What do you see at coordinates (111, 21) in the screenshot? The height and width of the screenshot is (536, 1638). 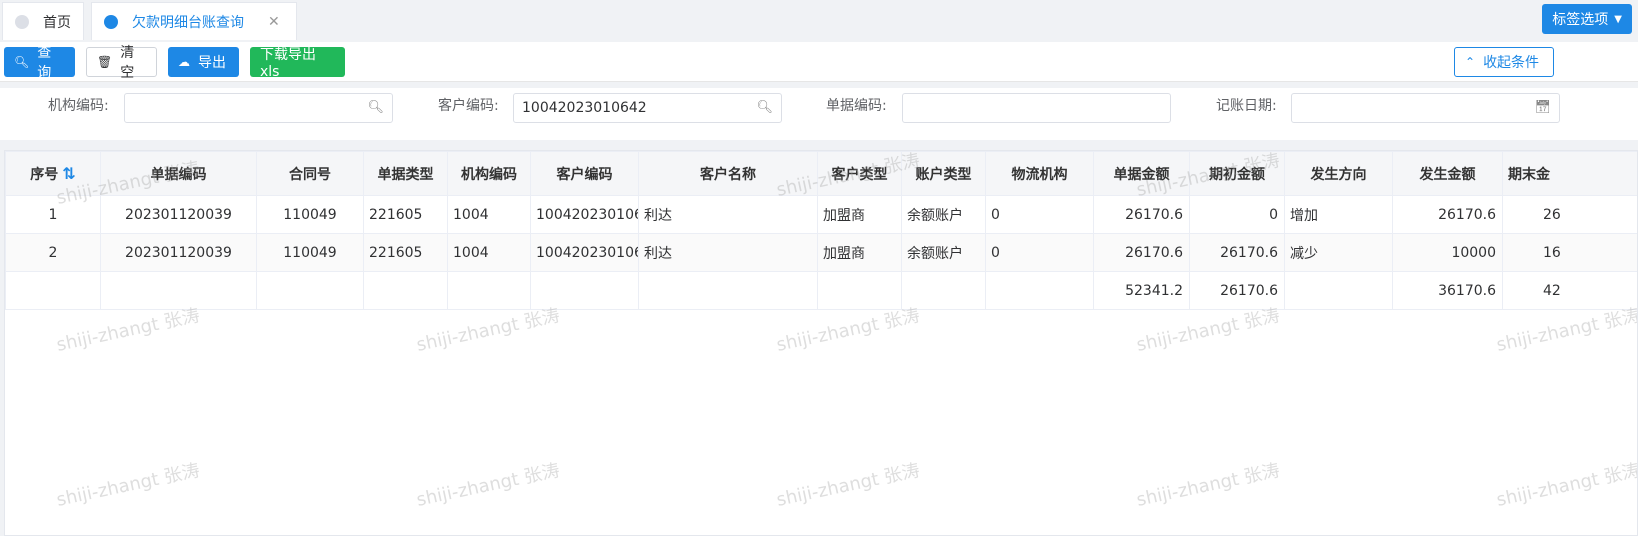 I see `tab-status-dot-icon` at bounding box center [111, 21].